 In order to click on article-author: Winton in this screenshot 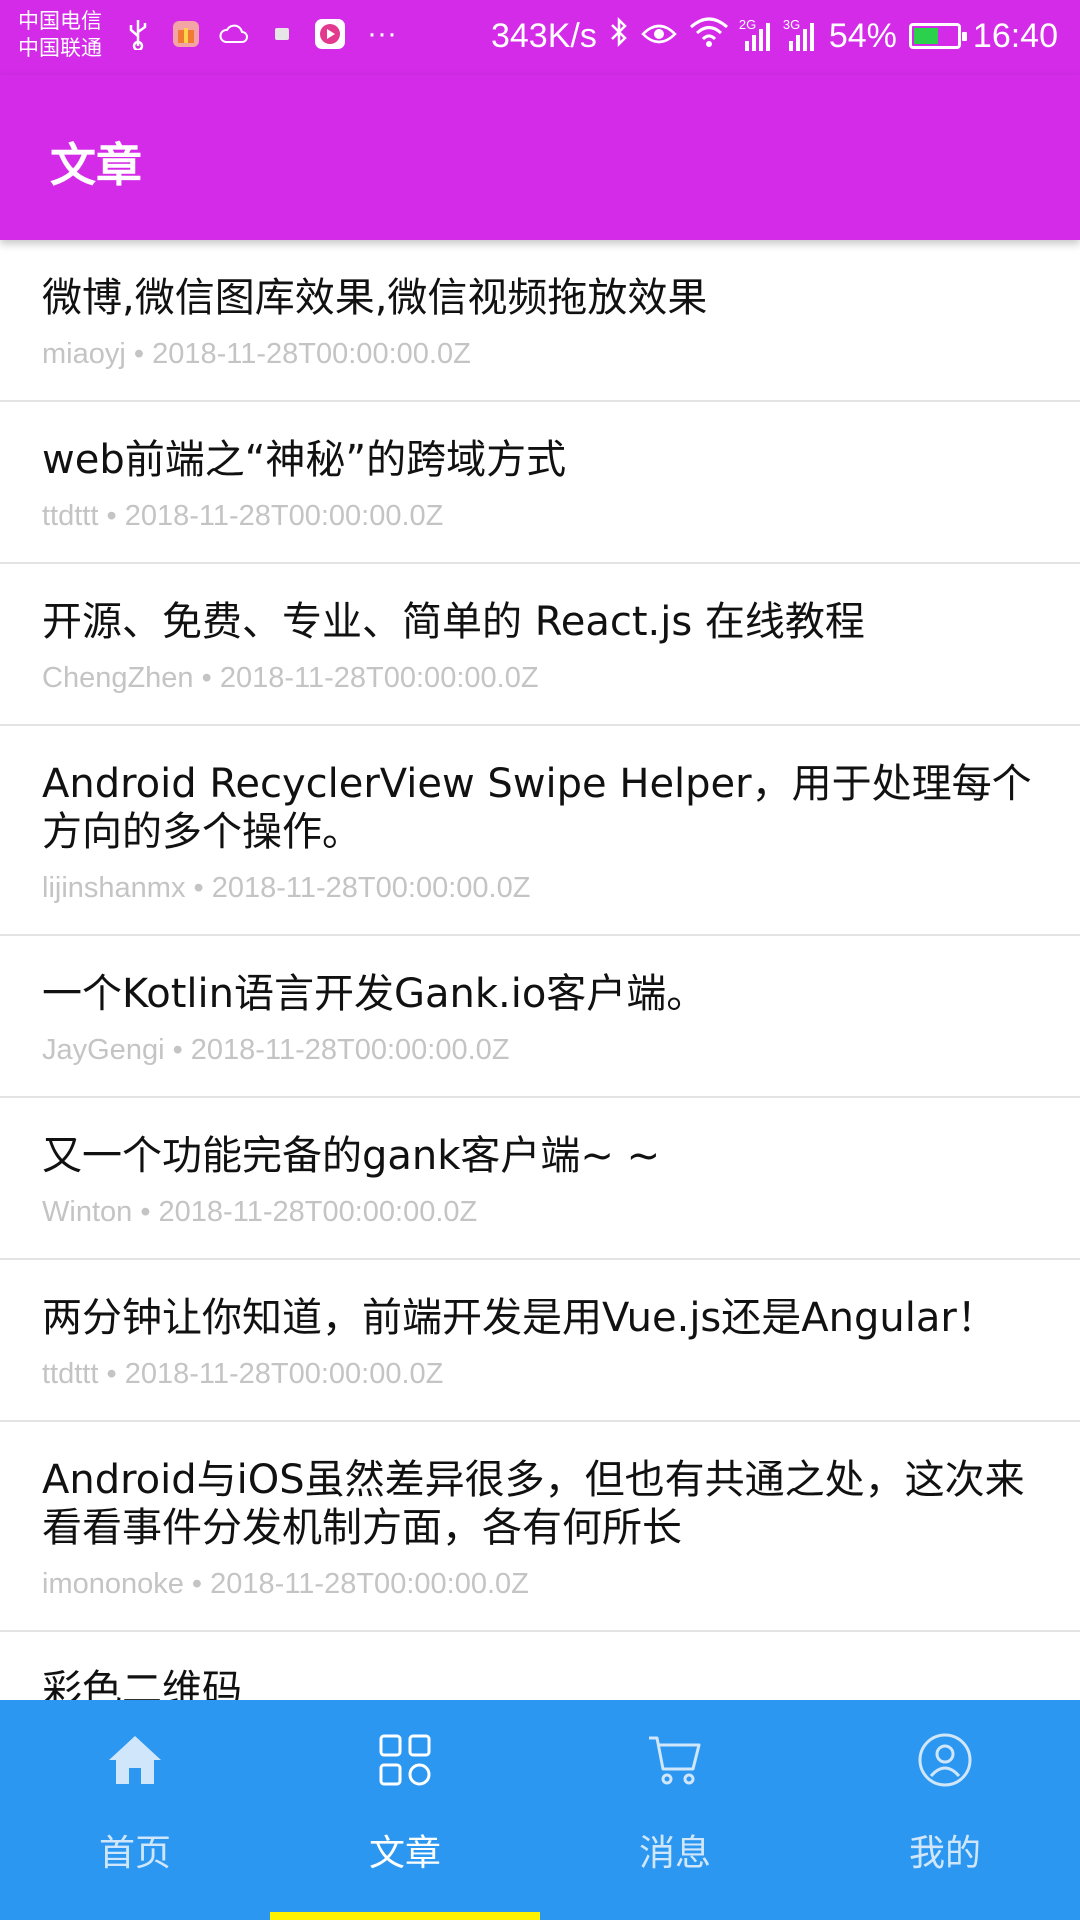, I will do `click(87, 1212)`.